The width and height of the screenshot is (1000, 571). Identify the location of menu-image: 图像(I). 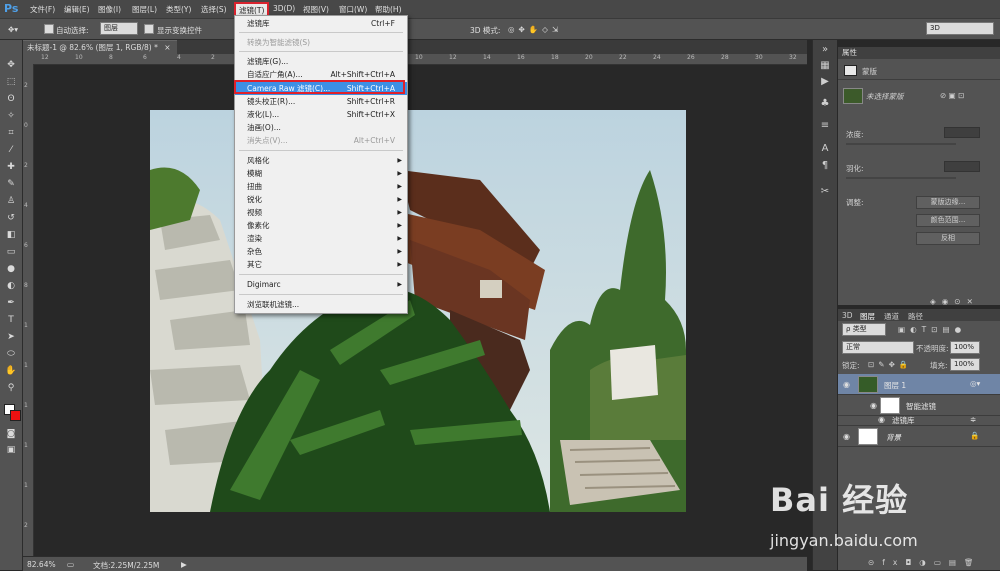
(109, 9).